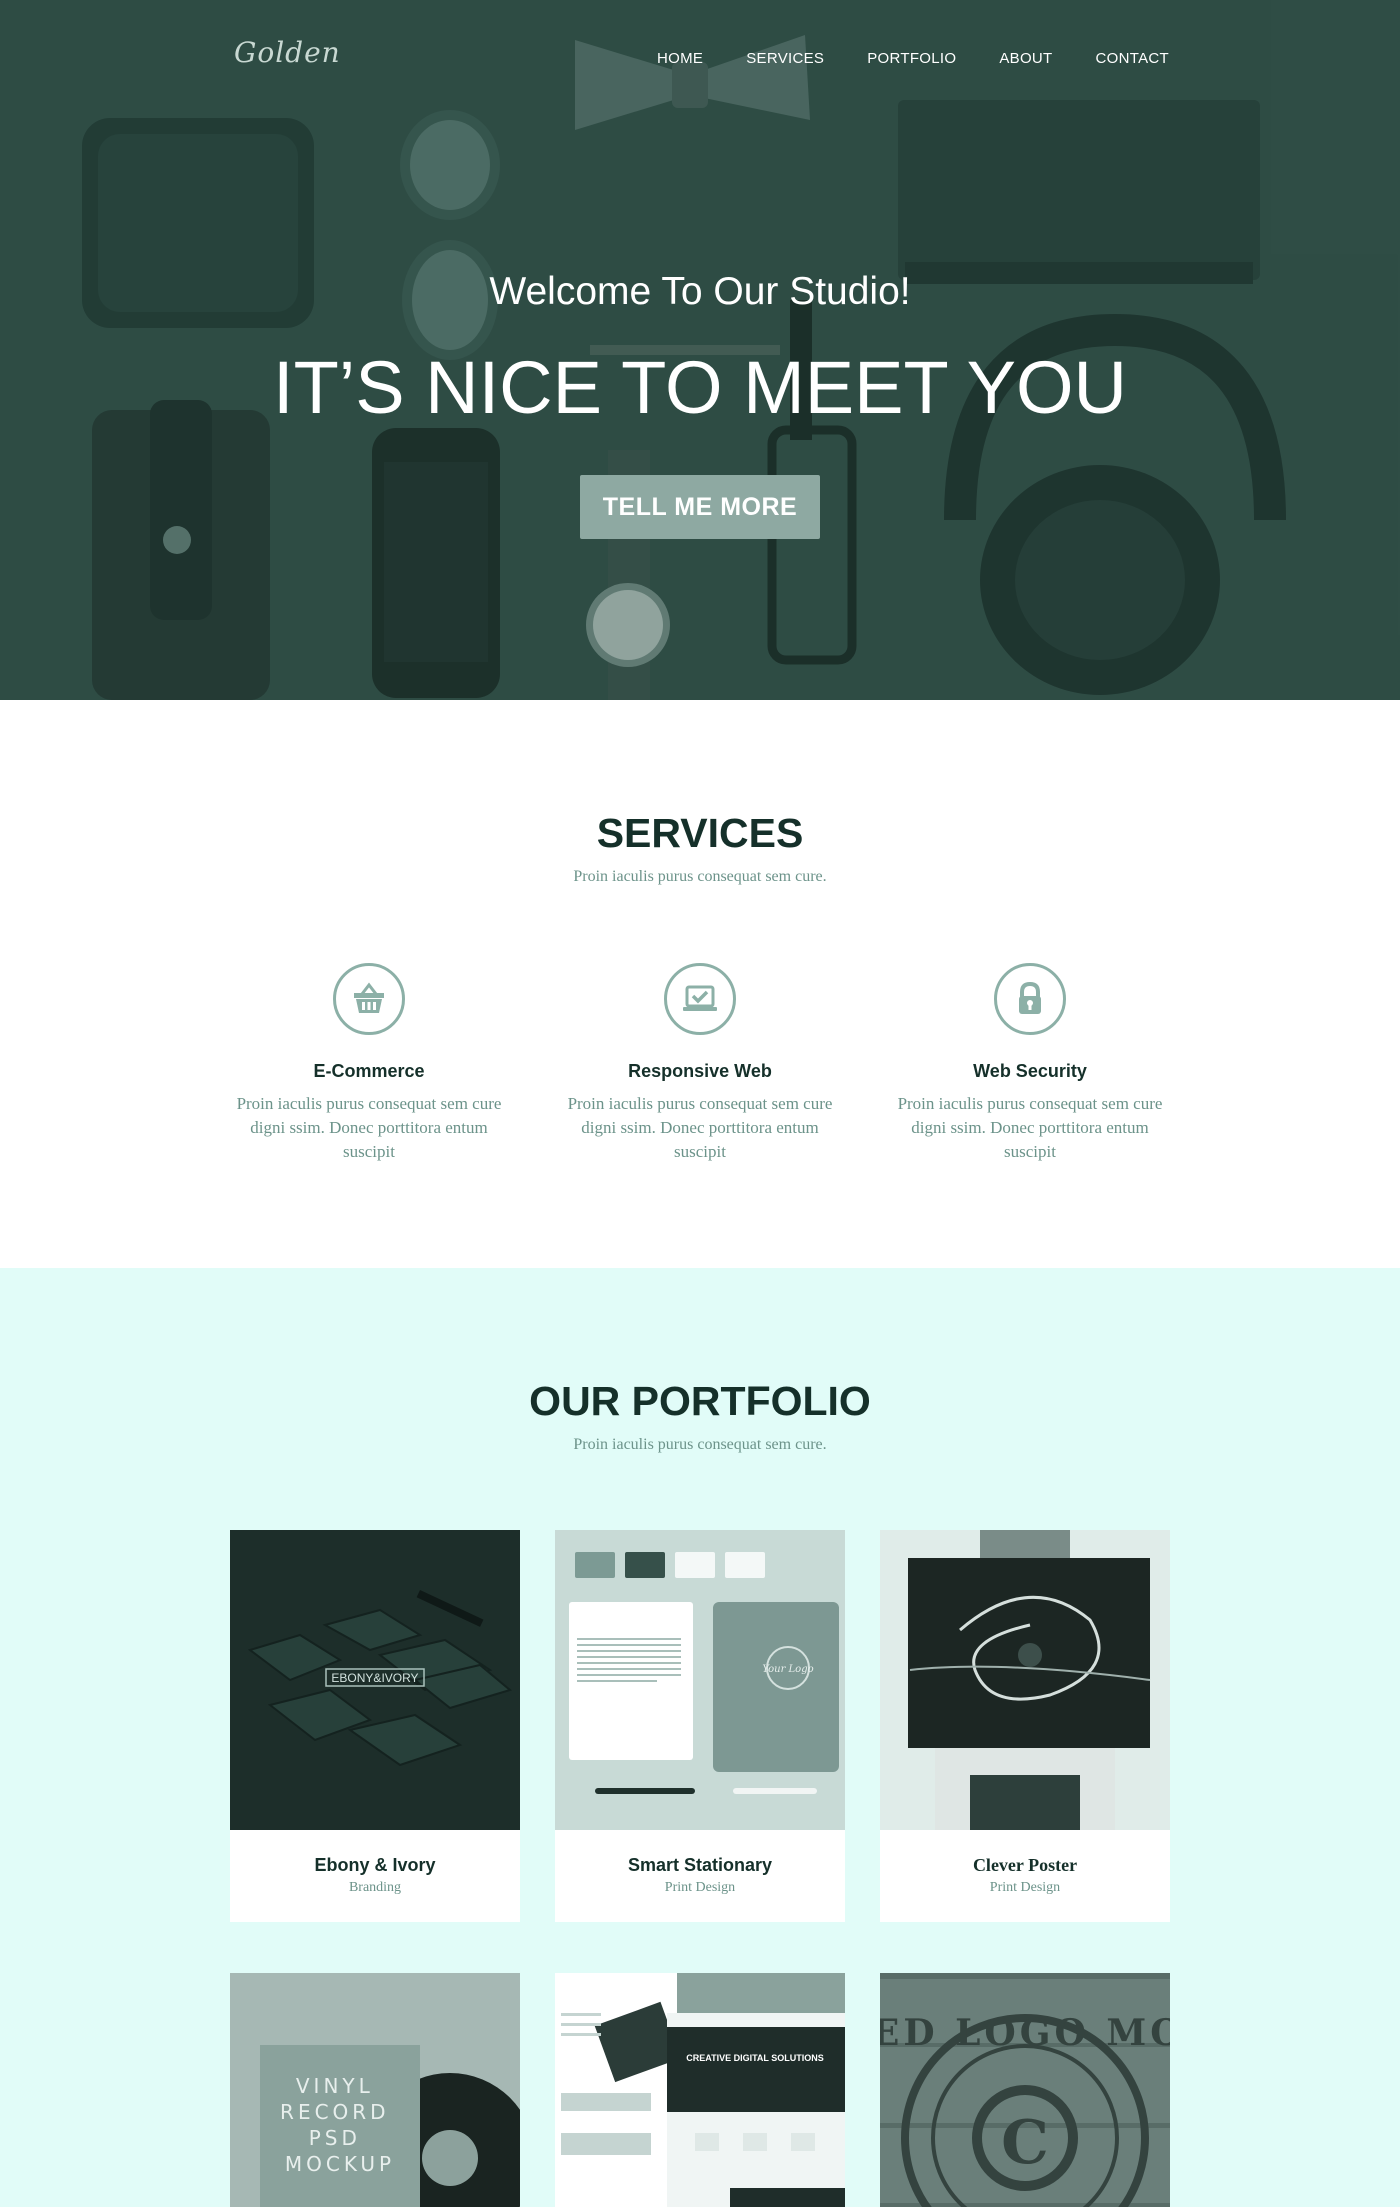  What do you see at coordinates (700, 876) in the screenshot?
I see `services-subtitle: Proin iaculis purus consequat sem cure.` at bounding box center [700, 876].